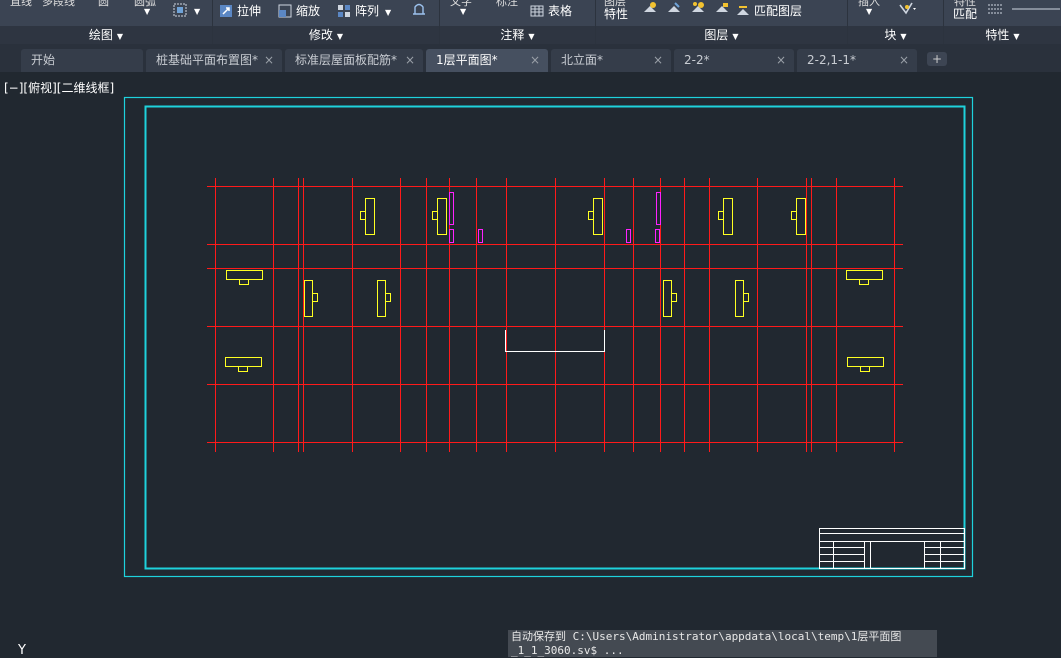 The width and height of the screenshot is (1061, 658). I want to click on draw-panel: 直线 多段线 圆 圆弧 ▼ ▼ 绘图 ▼, so click(106, 22).